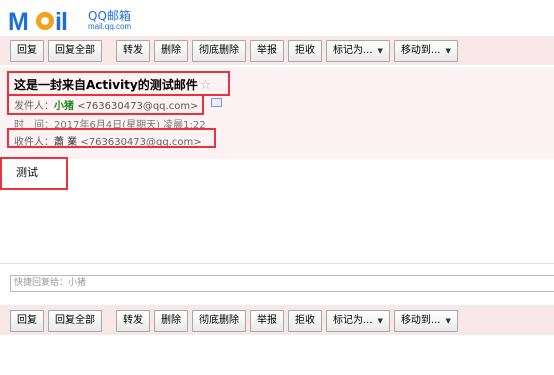 This screenshot has width=554, height=375. Describe the element at coordinates (110, 26) in the screenshot. I see `logo-domain-text: mail.qq.com` at that location.